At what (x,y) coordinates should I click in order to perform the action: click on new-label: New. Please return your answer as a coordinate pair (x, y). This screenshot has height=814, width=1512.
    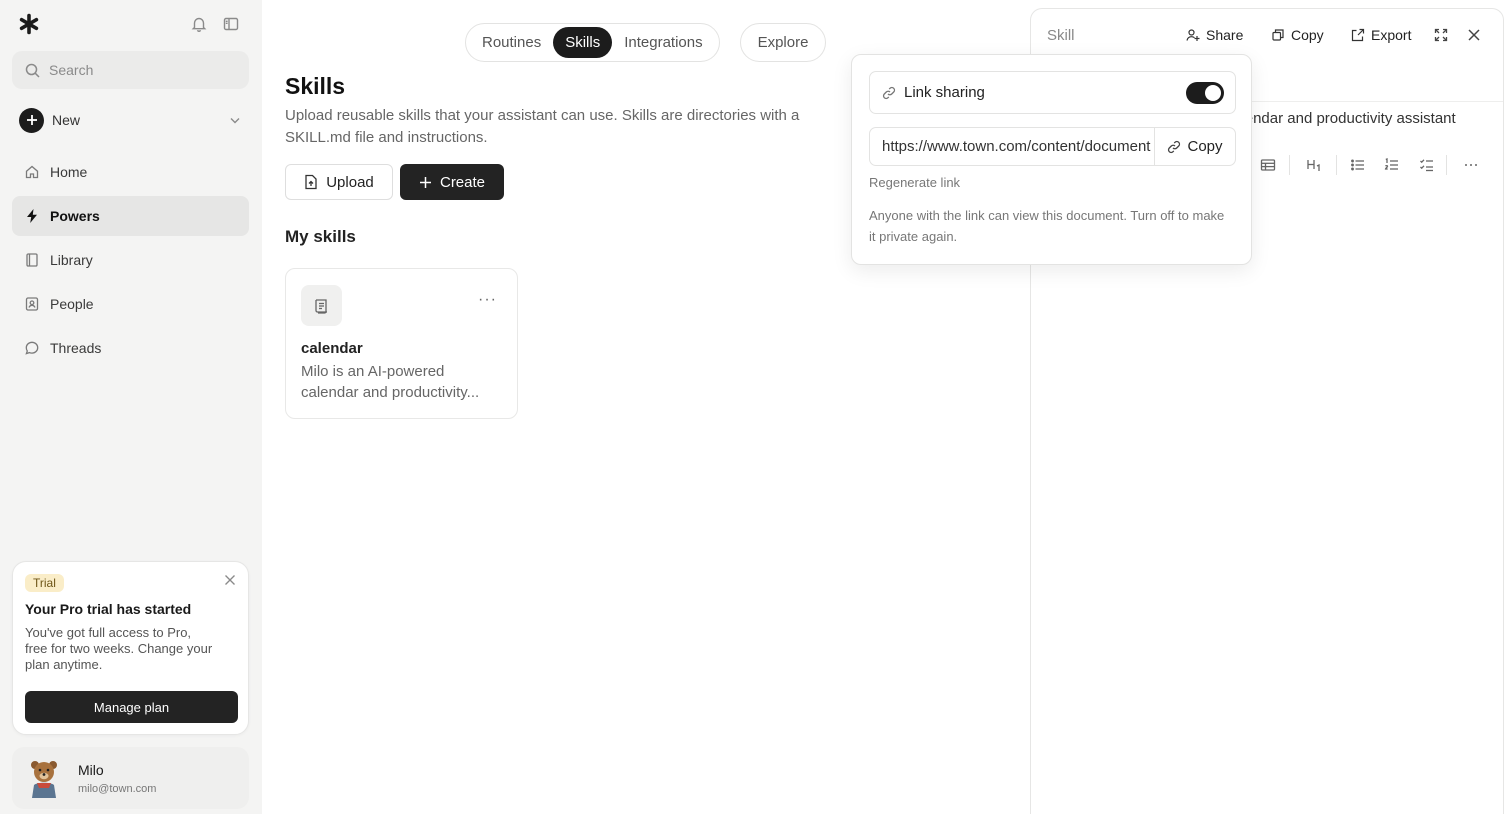
    Looking at the image, I should click on (66, 120).